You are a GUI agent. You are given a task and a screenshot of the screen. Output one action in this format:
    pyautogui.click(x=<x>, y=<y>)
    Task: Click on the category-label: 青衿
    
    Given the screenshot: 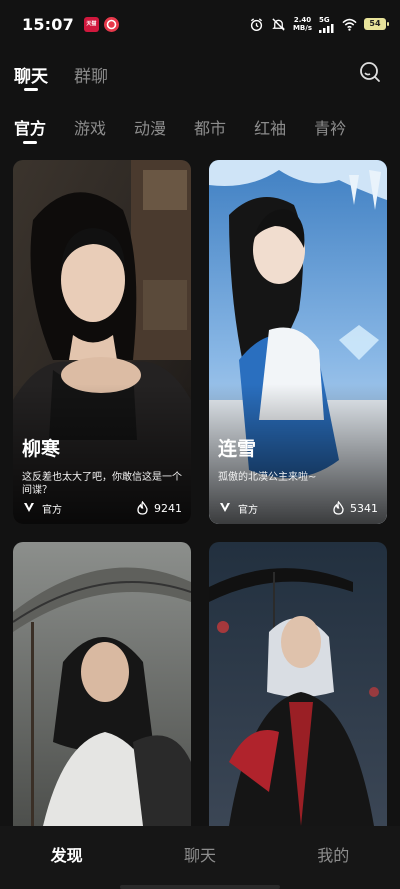 What is the action you would take?
    pyautogui.click(x=330, y=128)
    